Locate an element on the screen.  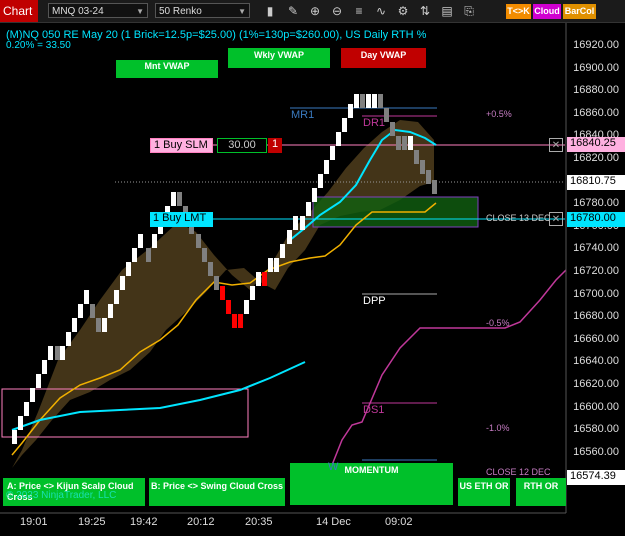
rth-or-button: RTH OR is located at coordinates (541, 492).